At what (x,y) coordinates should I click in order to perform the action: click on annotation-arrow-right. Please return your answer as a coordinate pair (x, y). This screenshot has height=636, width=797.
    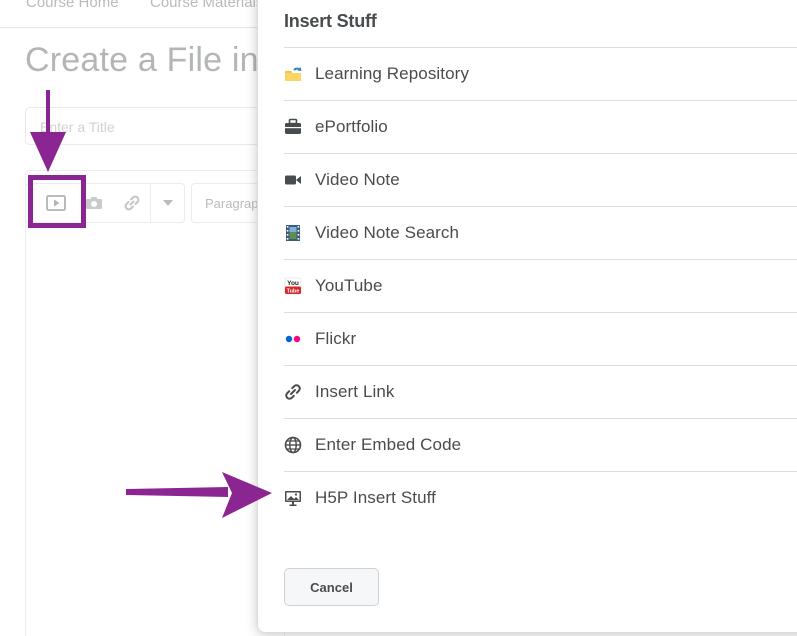
    Looking at the image, I should click on (199, 495).